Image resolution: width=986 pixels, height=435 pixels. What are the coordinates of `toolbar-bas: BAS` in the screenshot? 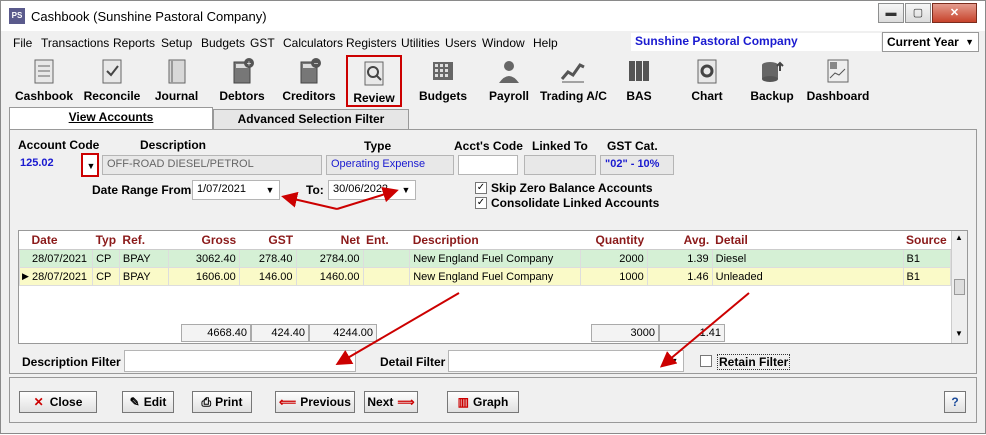 It's located at (639, 80).